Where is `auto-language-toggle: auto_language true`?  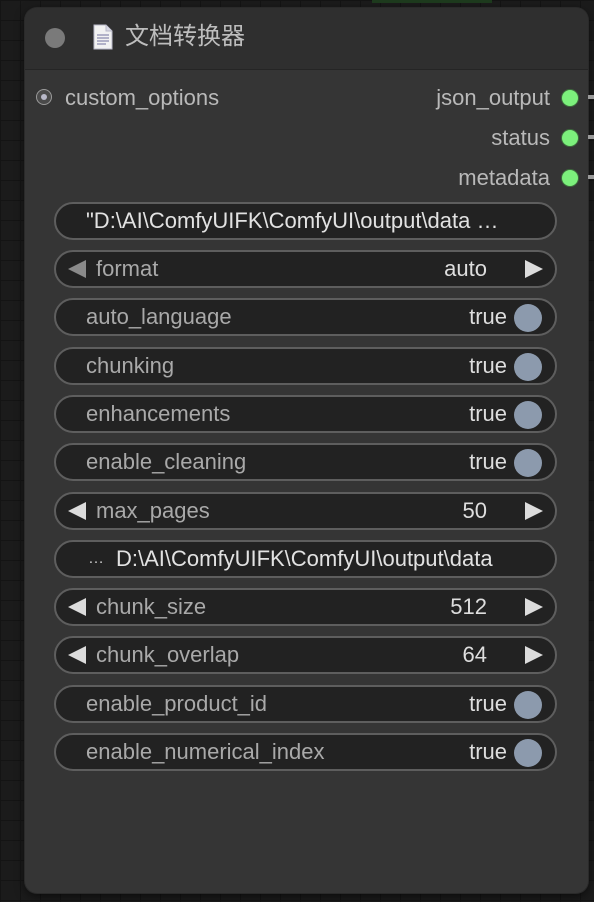 auto-language-toggle: auto_language true is located at coordinates (305, 317).